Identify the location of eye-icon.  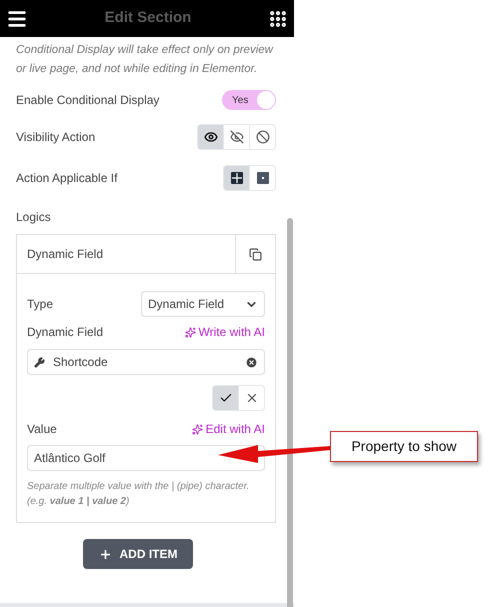
(211, 137).